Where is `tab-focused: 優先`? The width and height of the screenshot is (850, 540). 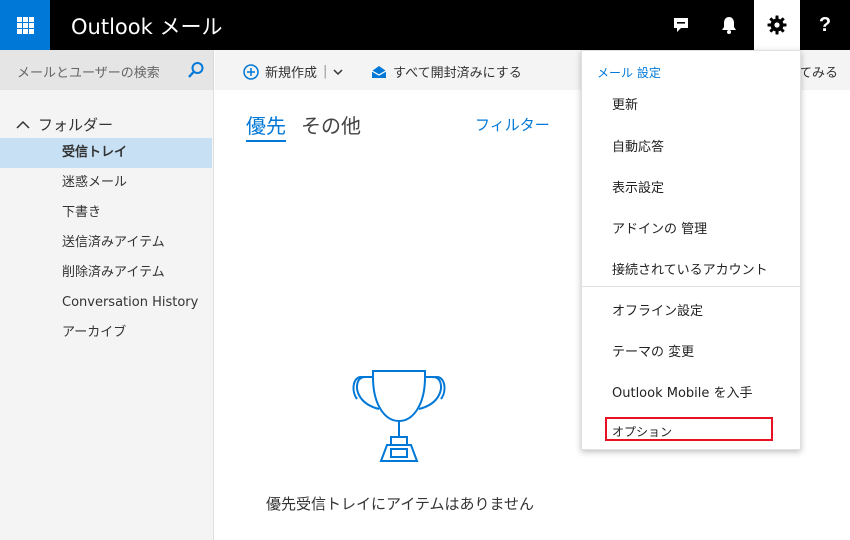 tab-focused: 優先 is located at coordinates (266, 126).